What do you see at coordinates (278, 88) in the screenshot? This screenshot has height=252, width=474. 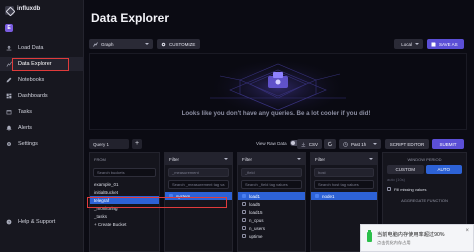 I see `empty-graph-illustration` at bounding box center [278, 88].